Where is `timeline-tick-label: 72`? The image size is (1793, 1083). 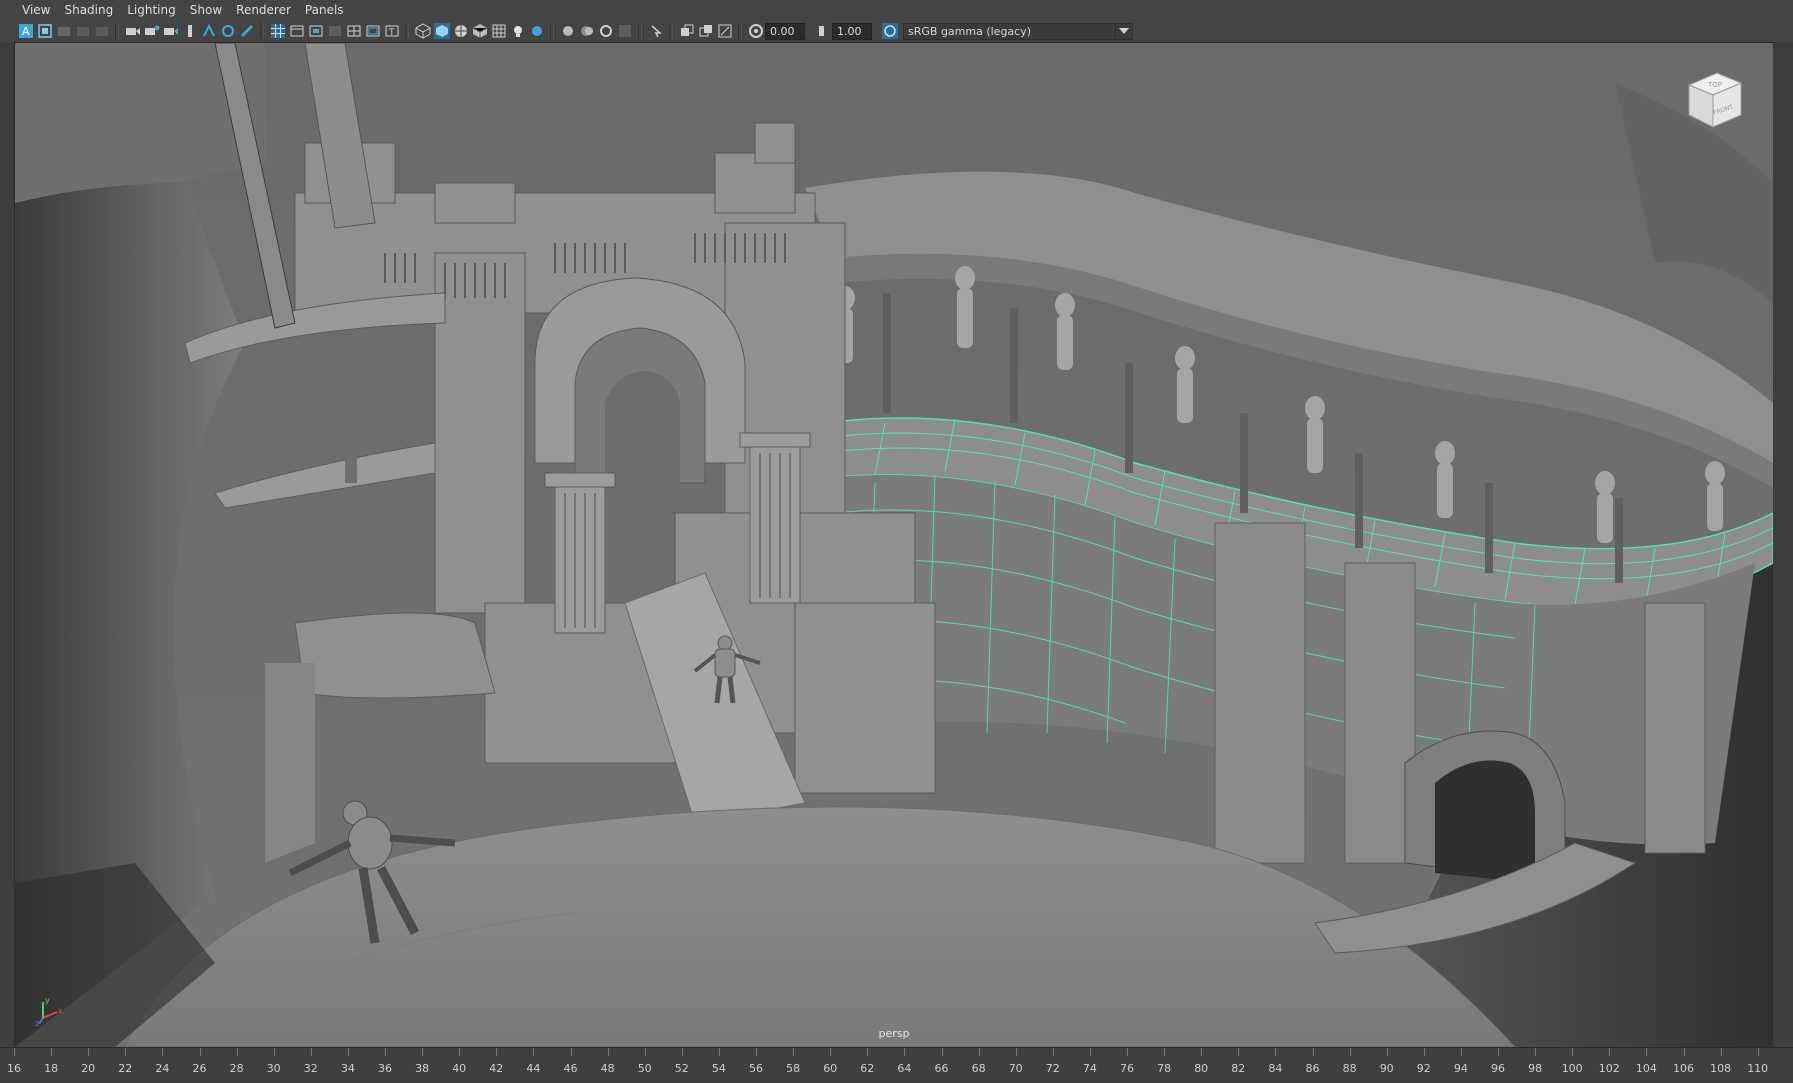 timeline-tick-label: 72 is located at coordinates (1052, 1068).